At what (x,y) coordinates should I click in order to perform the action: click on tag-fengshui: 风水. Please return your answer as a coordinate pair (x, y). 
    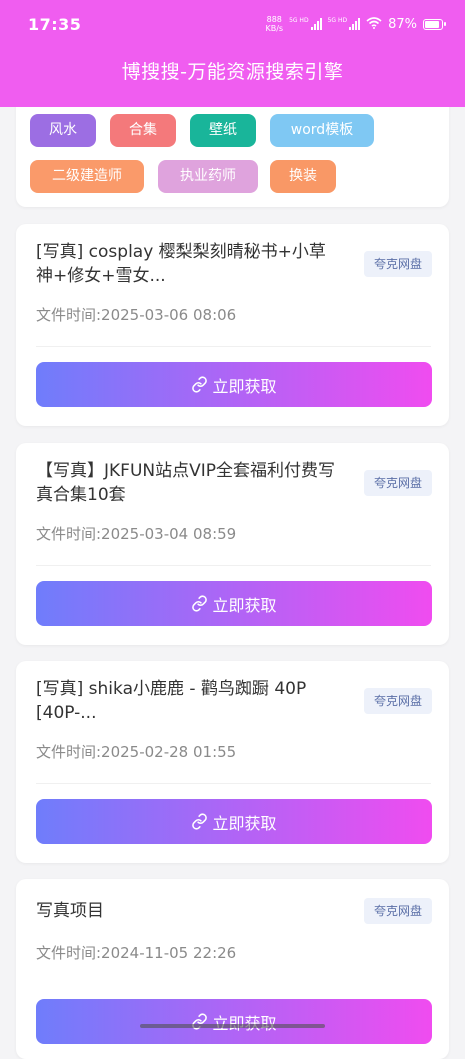
    Looking at the image, I should click on (63, 130).